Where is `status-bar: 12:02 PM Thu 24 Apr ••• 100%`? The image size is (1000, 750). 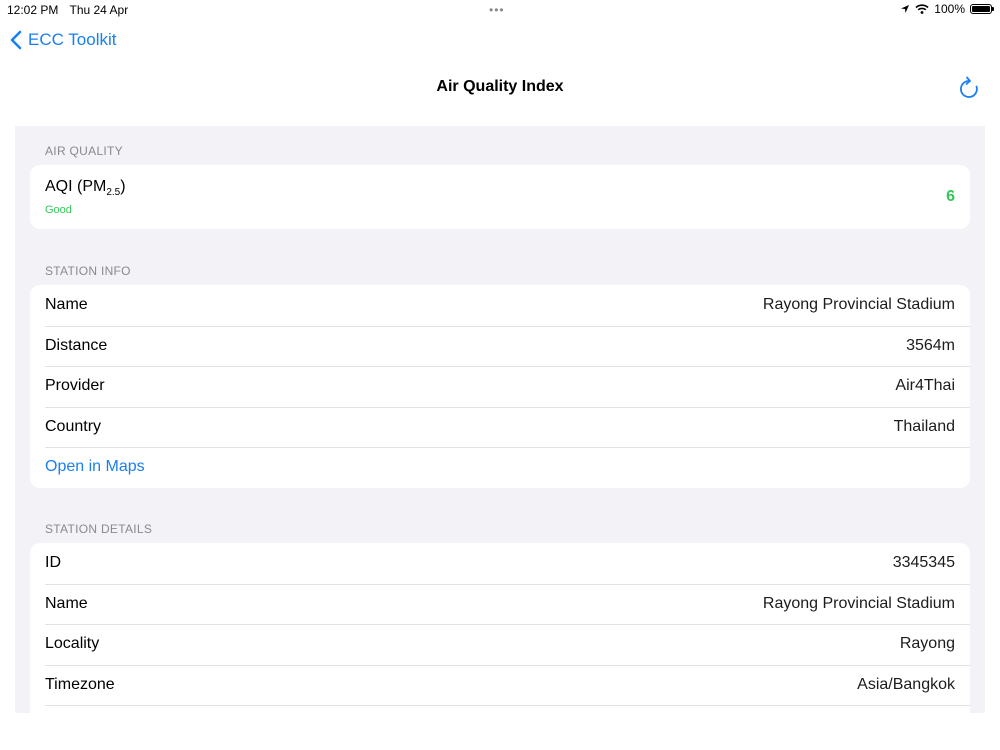 status-bar: 12:02 PM Thu 24 Apr ••• 100% is located at coordinates (500, 10).